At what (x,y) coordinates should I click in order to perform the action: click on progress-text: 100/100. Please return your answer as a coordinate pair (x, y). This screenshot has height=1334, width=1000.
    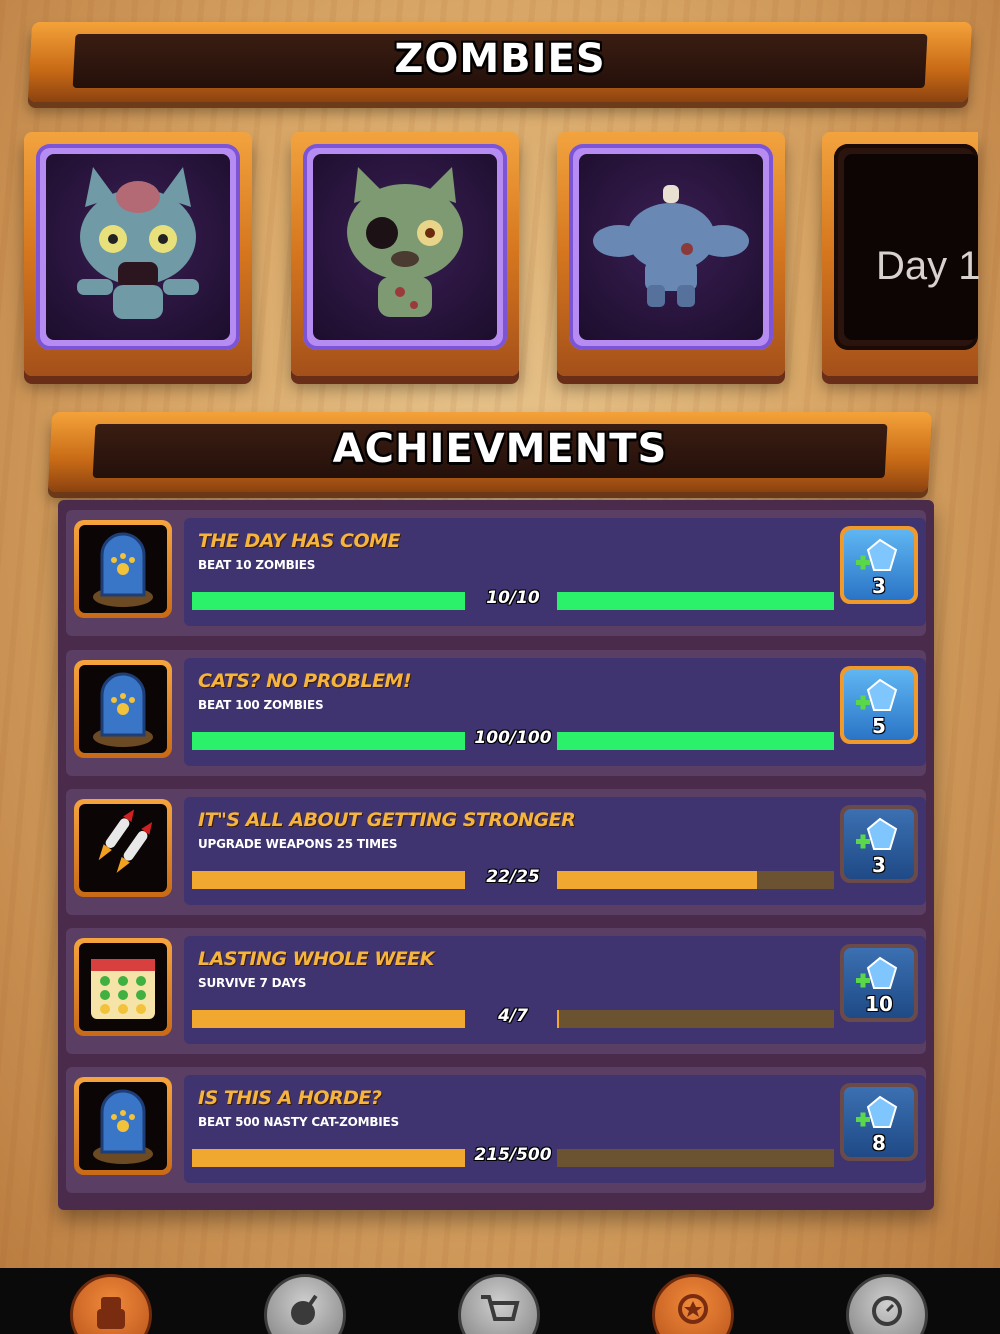
    Looking at the image, I should click on (513, 738).